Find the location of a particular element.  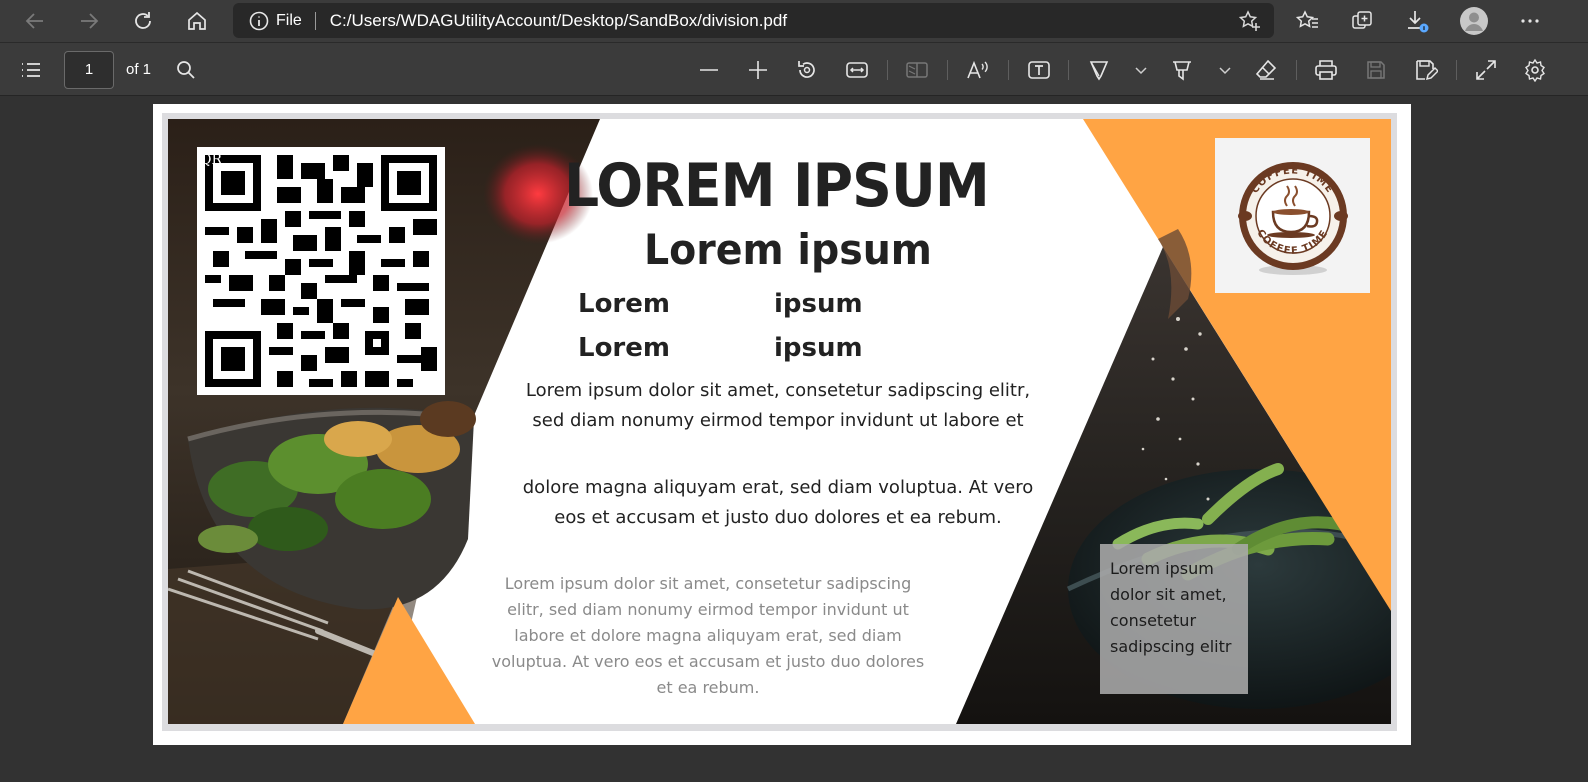

refresh-button is located at coordinates (143, 21).